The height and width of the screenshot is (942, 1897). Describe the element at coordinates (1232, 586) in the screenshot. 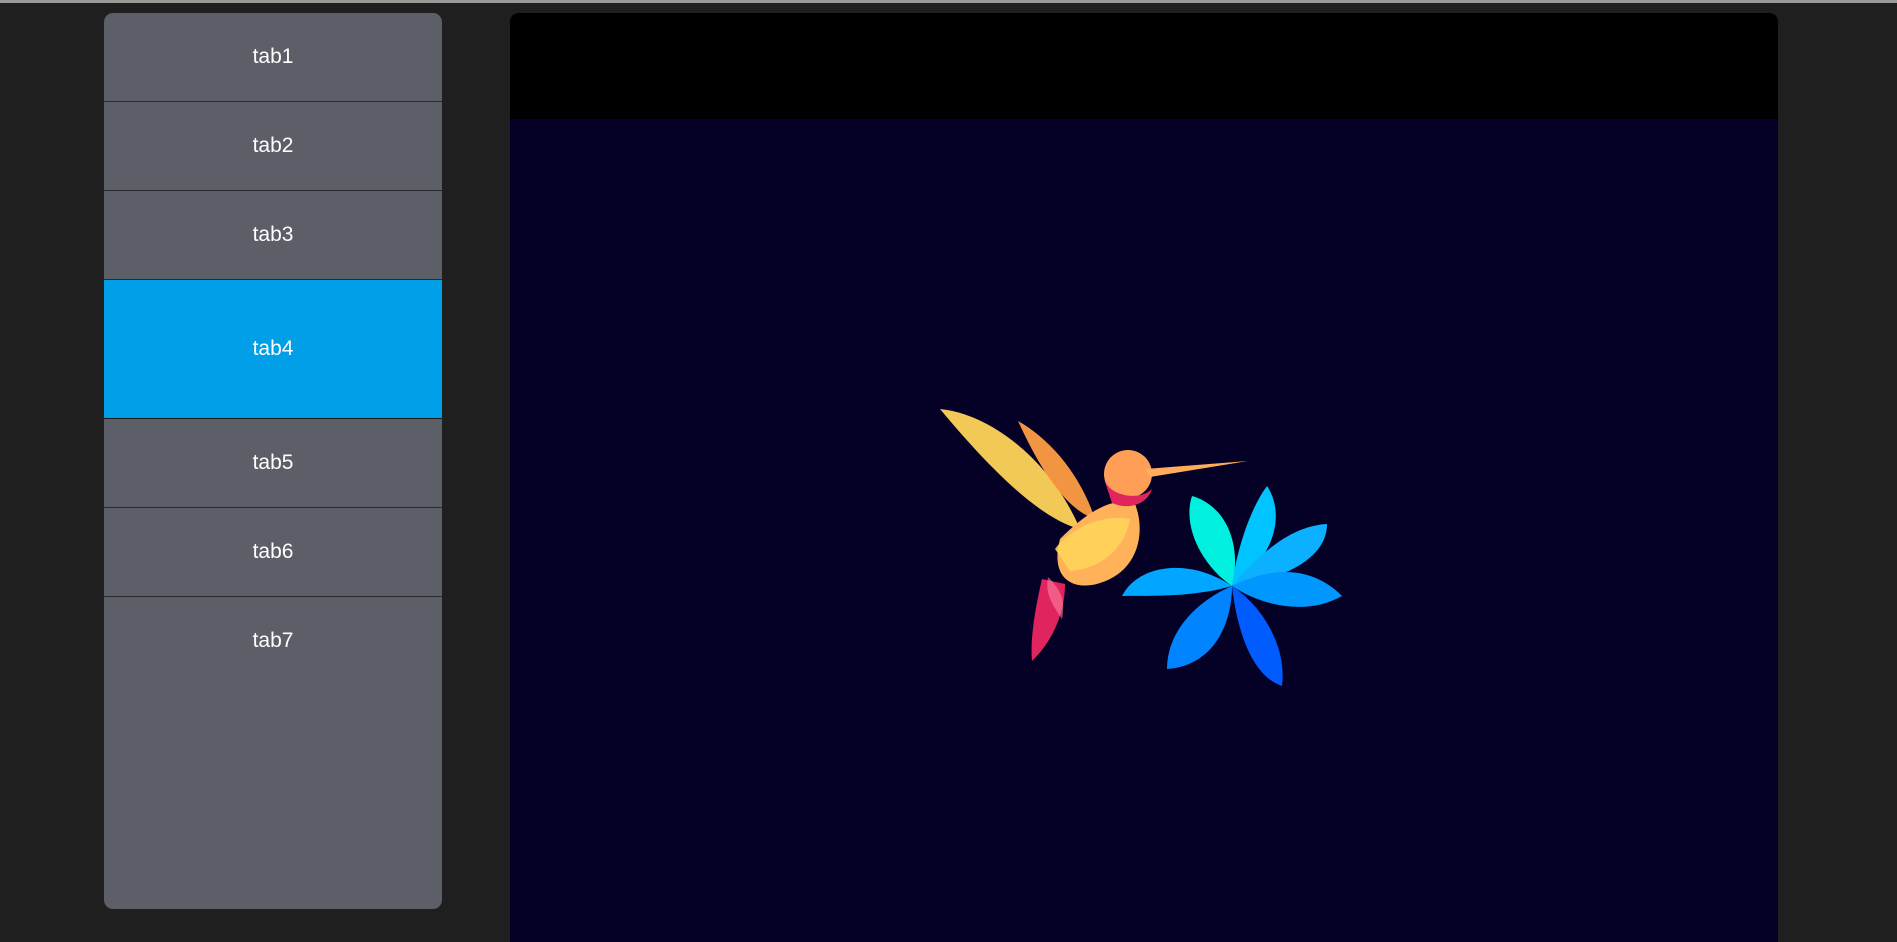

I see `flower-icon` at that location.